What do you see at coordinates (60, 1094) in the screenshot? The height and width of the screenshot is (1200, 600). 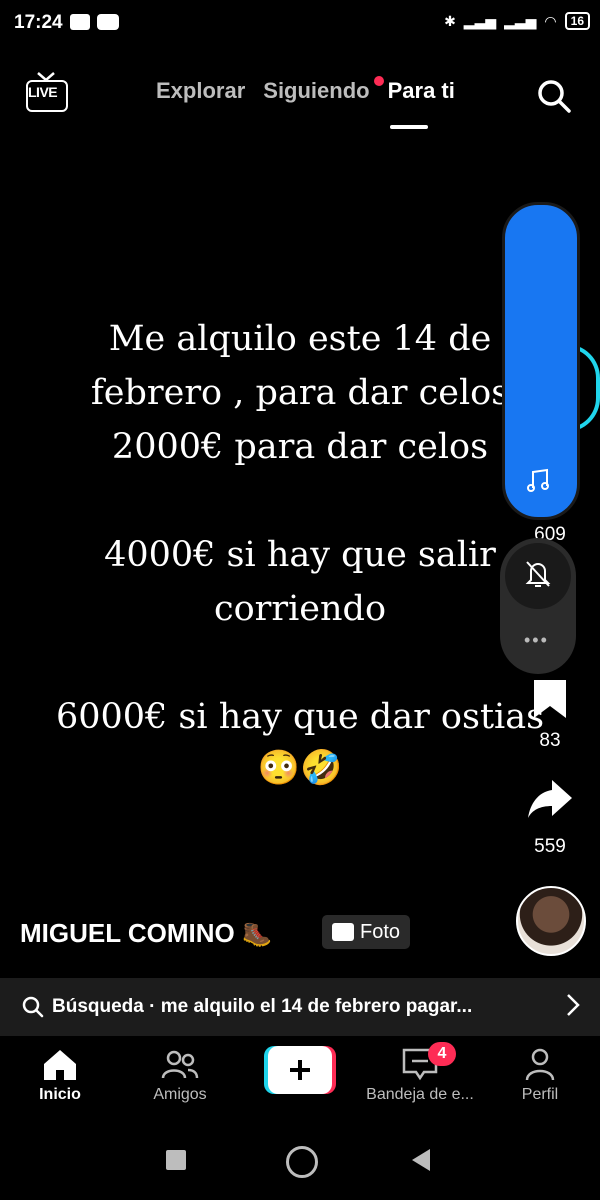 I see `nav-home-label: Inicio` at bounding box center [60, 1094].